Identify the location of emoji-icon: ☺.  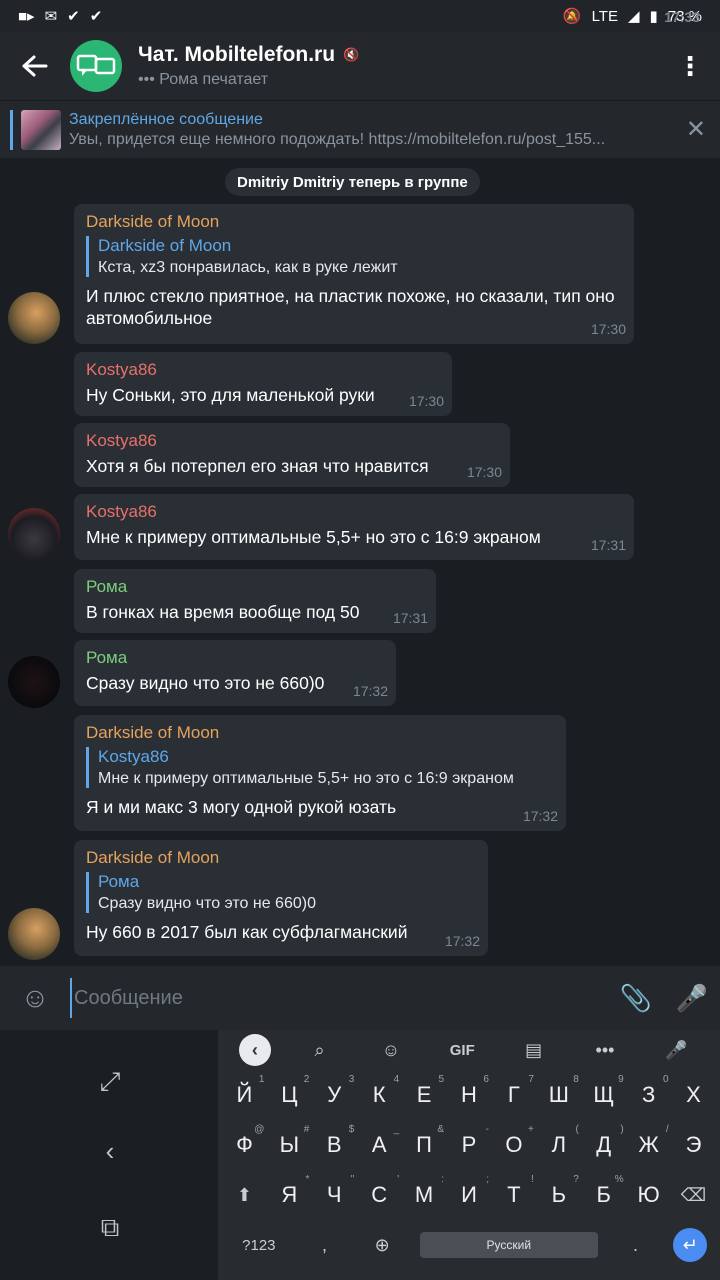
(35, 998).